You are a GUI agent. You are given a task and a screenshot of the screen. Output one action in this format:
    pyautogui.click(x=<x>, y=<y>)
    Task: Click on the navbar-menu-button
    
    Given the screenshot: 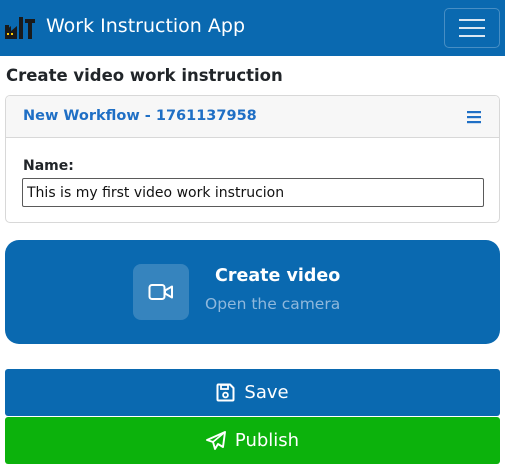 What is the action you would take?
    pyautogui.click(x=472, y=28)
    